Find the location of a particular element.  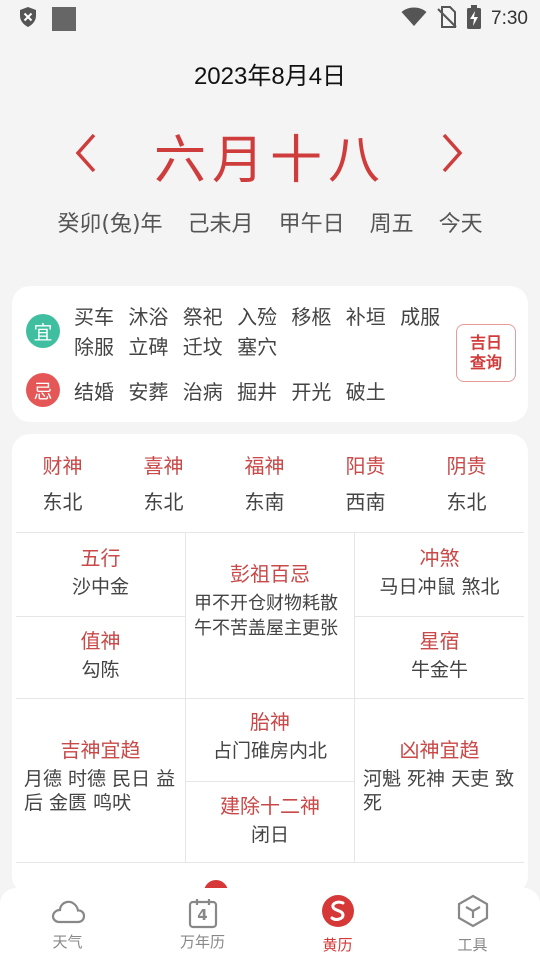

taishen-cell: 胎神 占门碓房内北 is located at coordinates (270, 736).